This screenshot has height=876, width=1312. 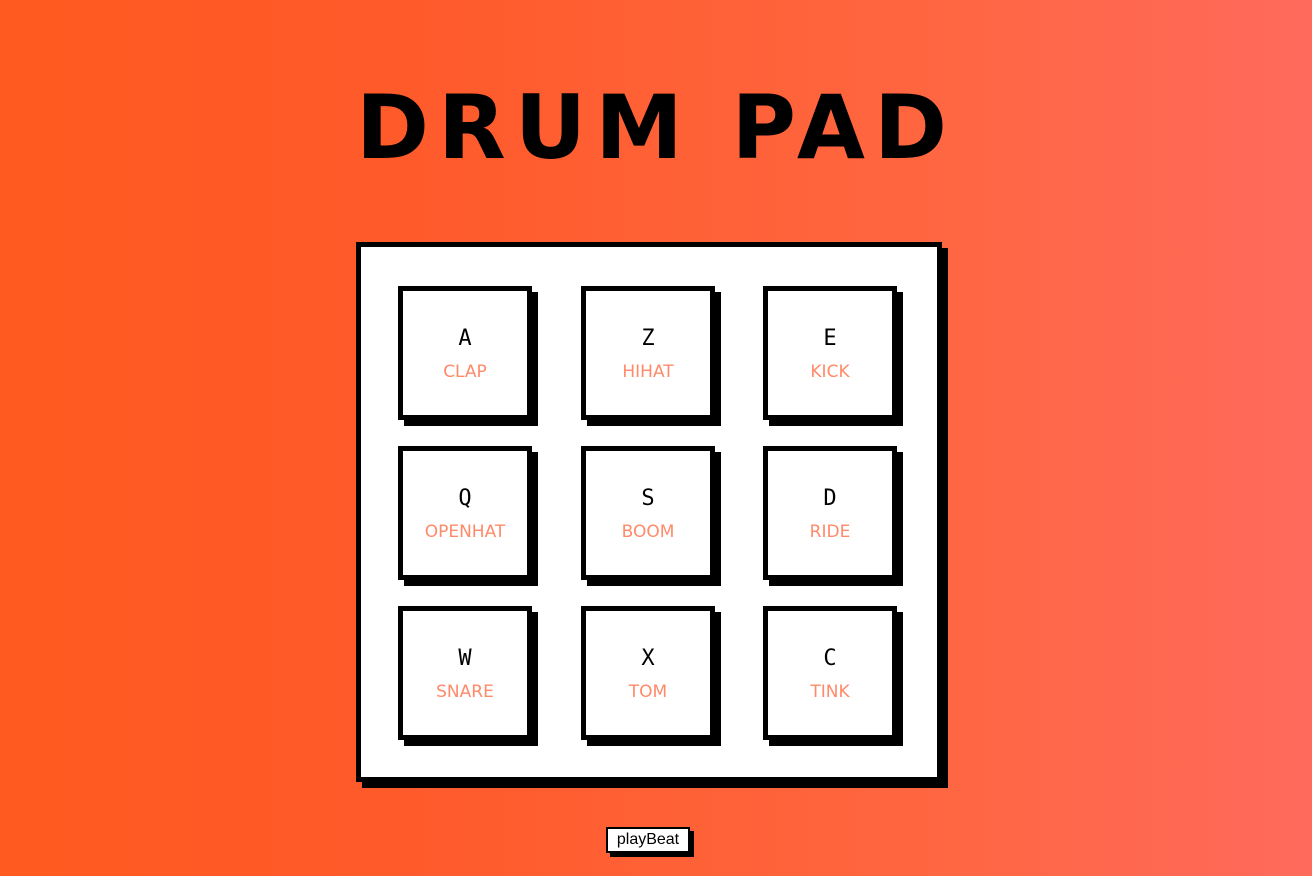 What do you see at coordinates (465, 353) in the screenshot?
I see `pad-clap: A CLAP` at bounding box center [465, 353].